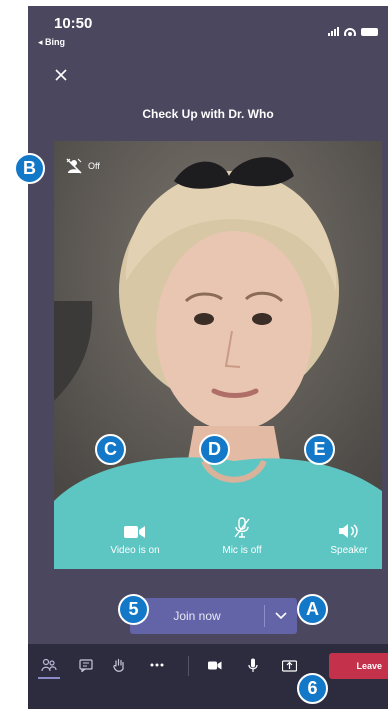  Describe the element at coordinates (253, 665) in the screenshot. I see `microphone-icon` at that location.